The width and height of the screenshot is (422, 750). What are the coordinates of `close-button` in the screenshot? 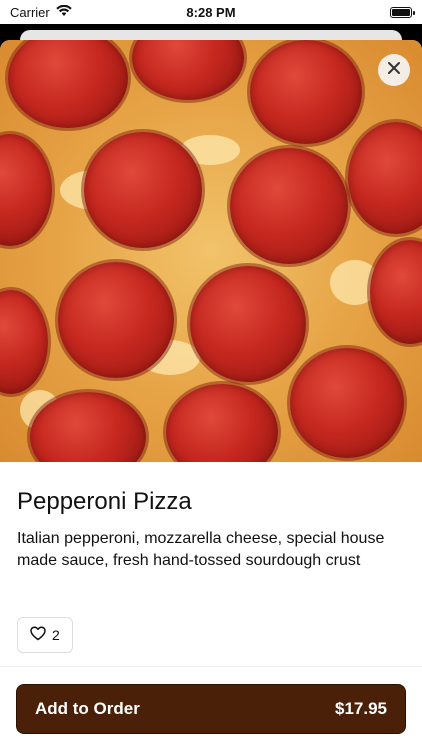 It's located at (394, 70).